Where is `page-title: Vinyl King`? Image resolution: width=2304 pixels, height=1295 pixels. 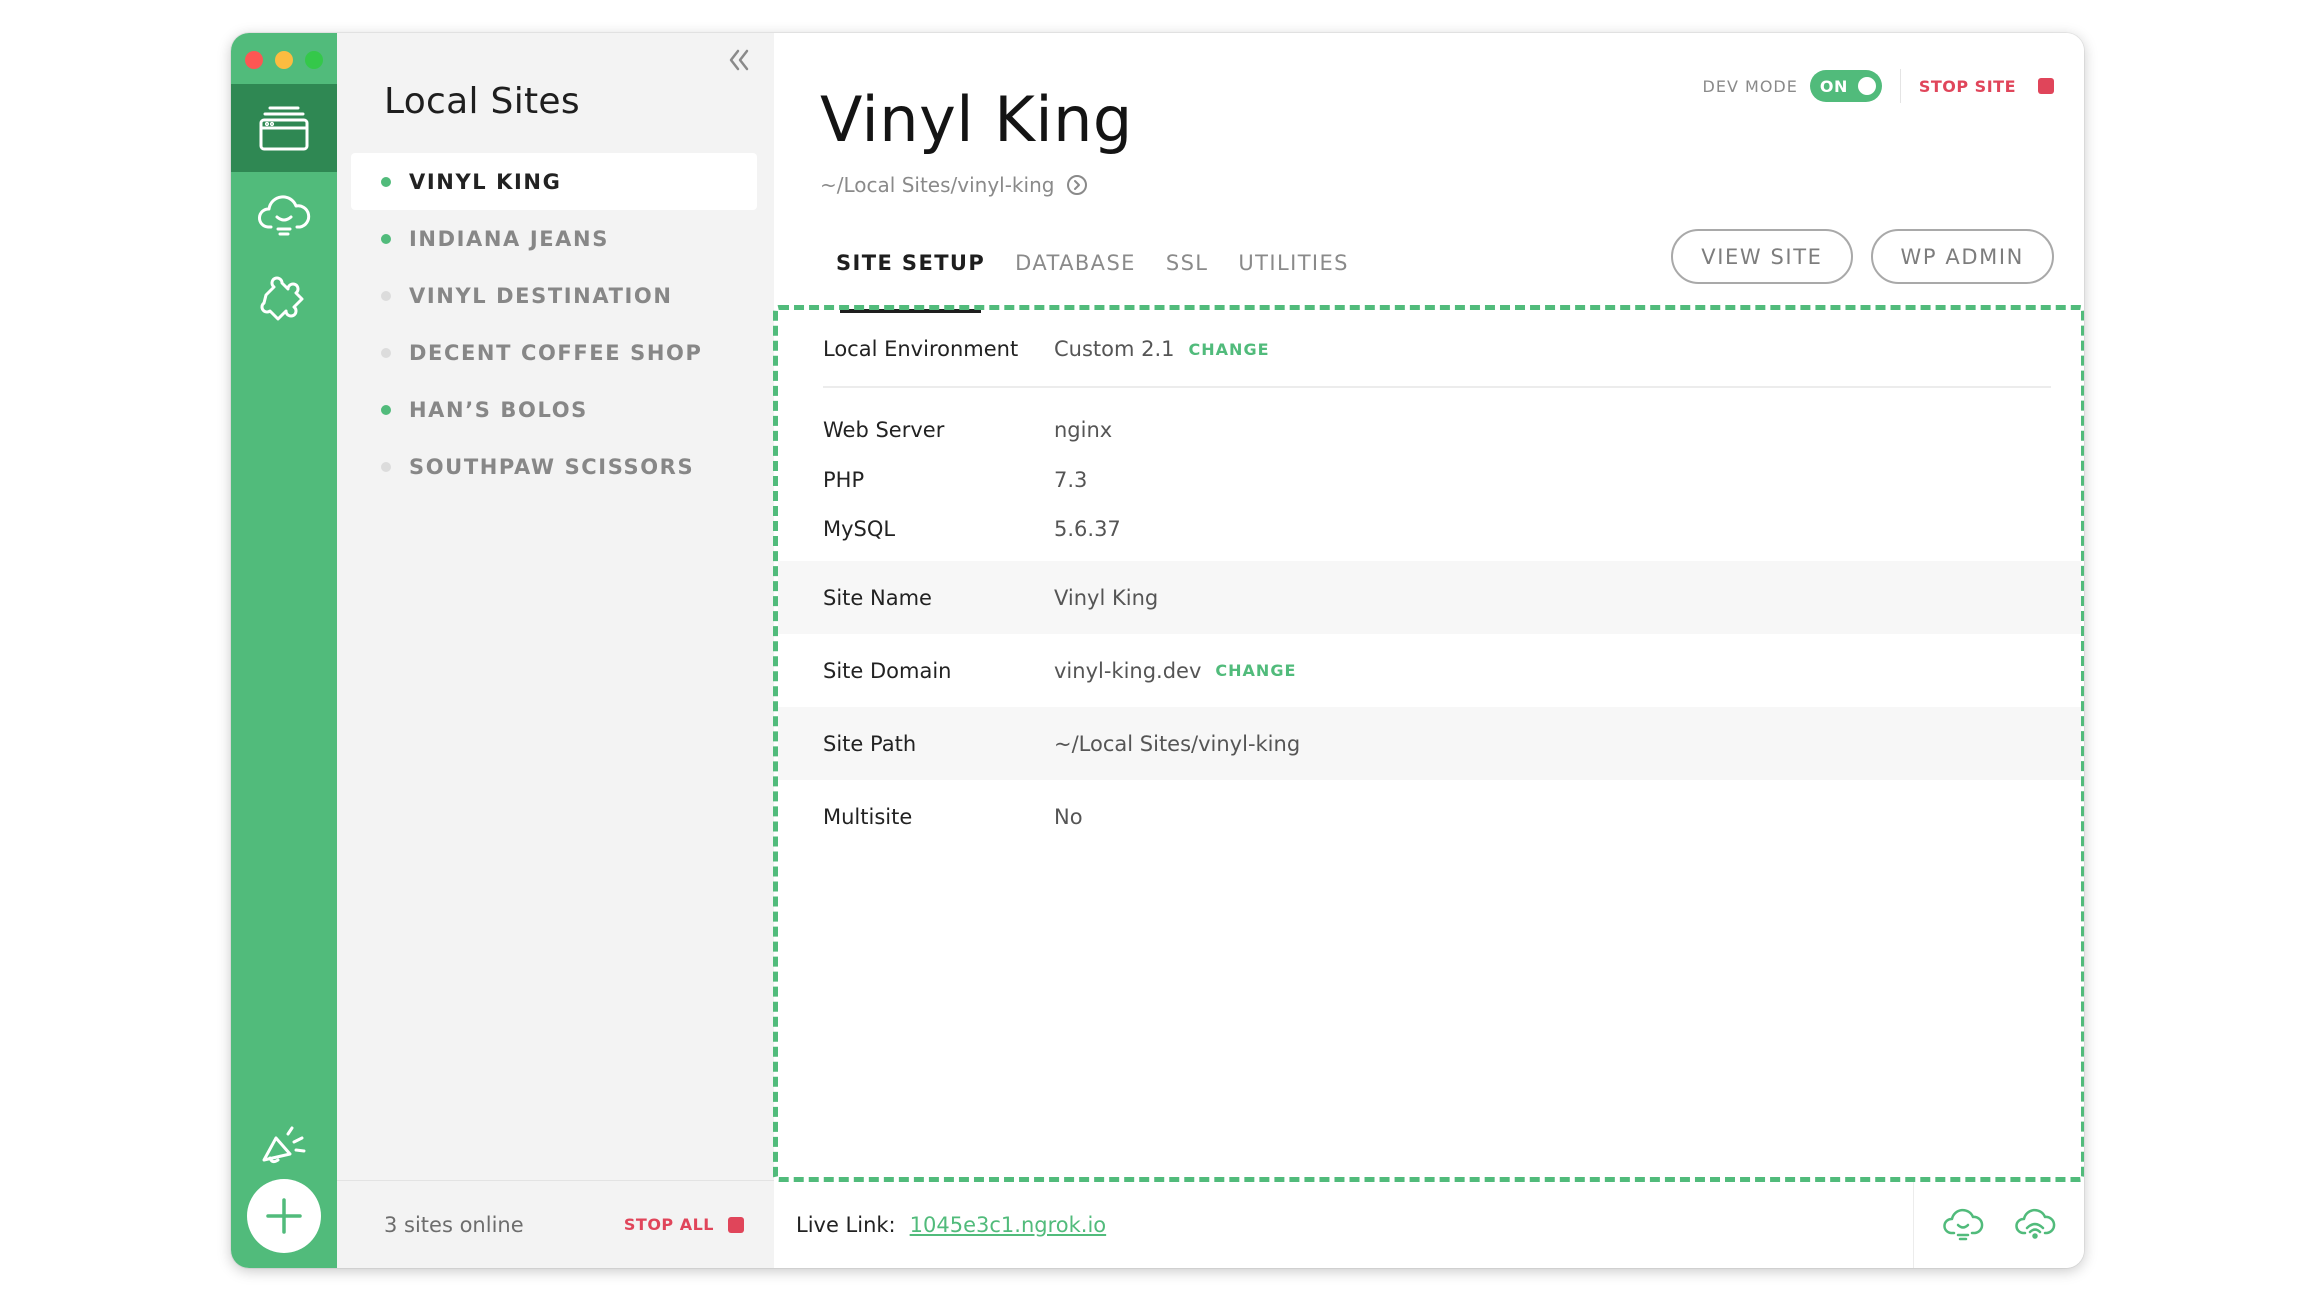
page-title: Vinyl King is located at coordinates (976, 119).